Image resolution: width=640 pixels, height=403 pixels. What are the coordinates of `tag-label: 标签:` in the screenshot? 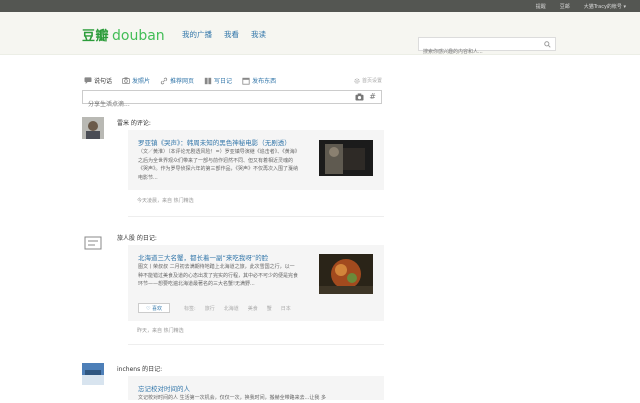 It's located at (190, 308).